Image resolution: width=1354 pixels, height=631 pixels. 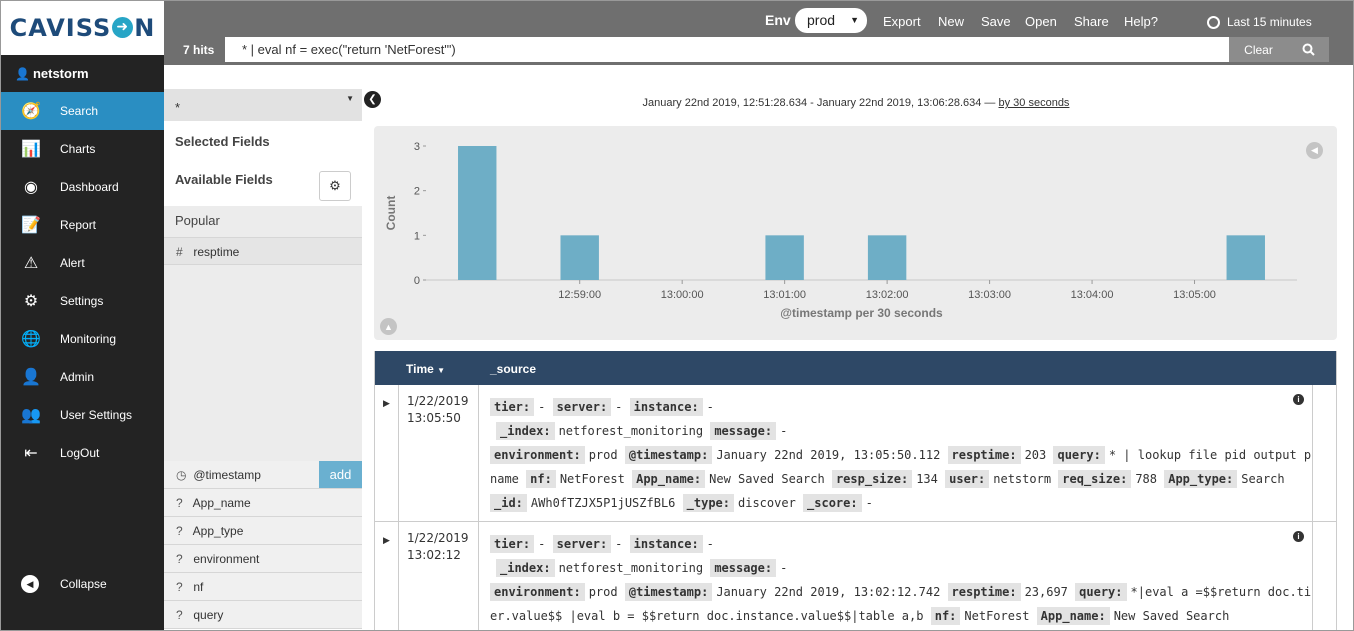 What do you see at coordinates (1091, 21) in the screenshot?
I see `share-link: Share` at bounding box center [1091, 21].